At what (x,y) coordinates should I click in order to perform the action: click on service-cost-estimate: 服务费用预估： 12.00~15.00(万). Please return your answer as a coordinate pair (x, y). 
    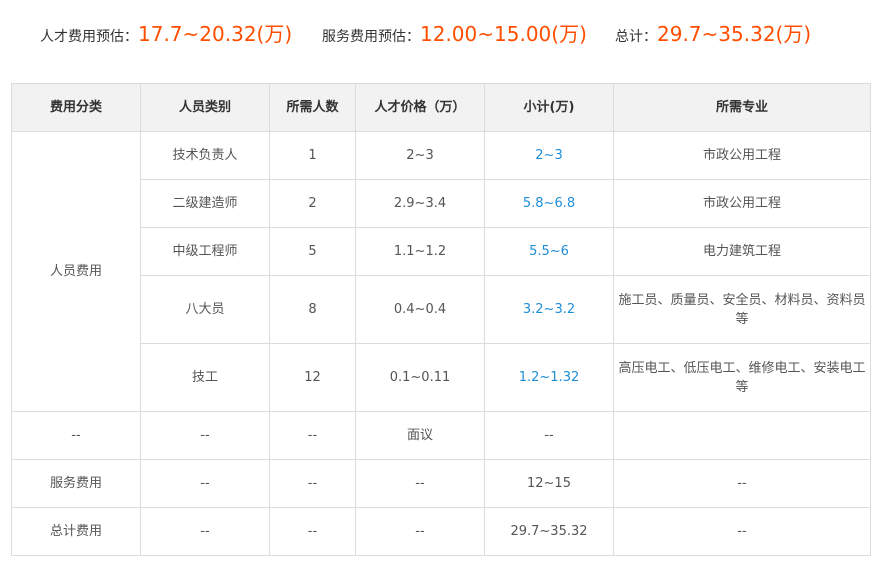
    Looking at the image, I should click on (454, 32).